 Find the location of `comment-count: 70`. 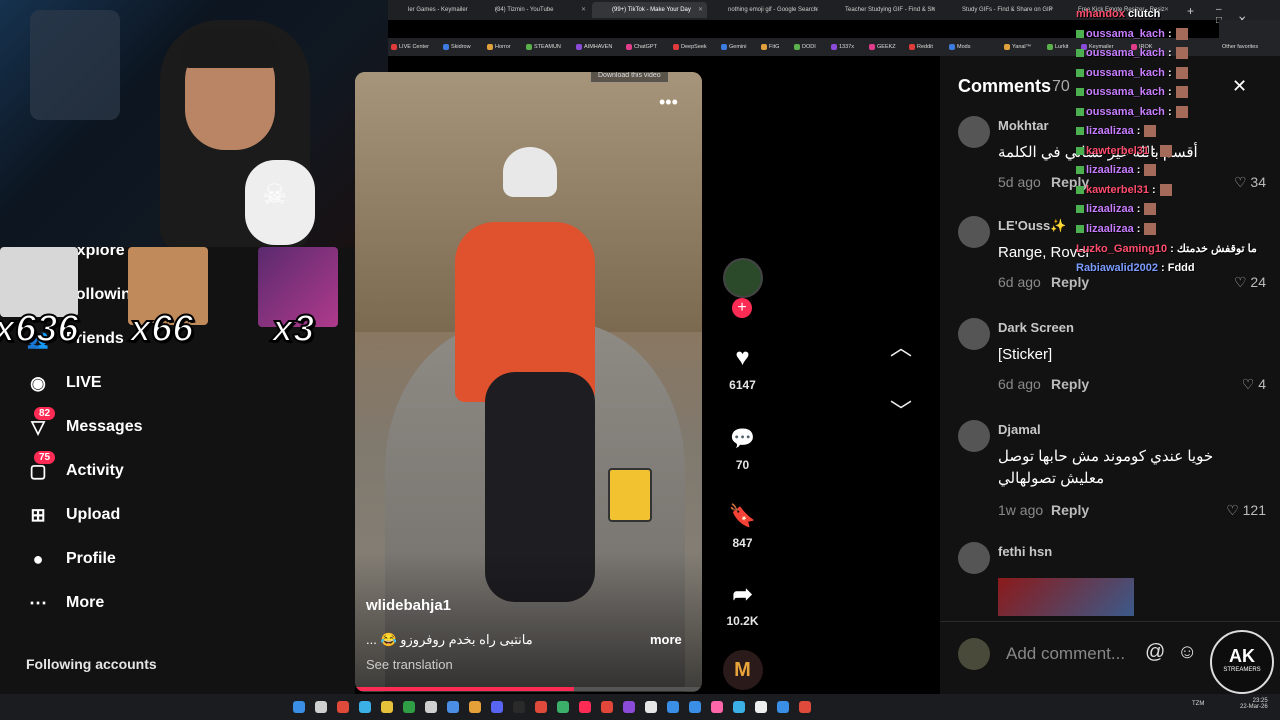

comment-count: 70 is located at coordinates (742, 465).